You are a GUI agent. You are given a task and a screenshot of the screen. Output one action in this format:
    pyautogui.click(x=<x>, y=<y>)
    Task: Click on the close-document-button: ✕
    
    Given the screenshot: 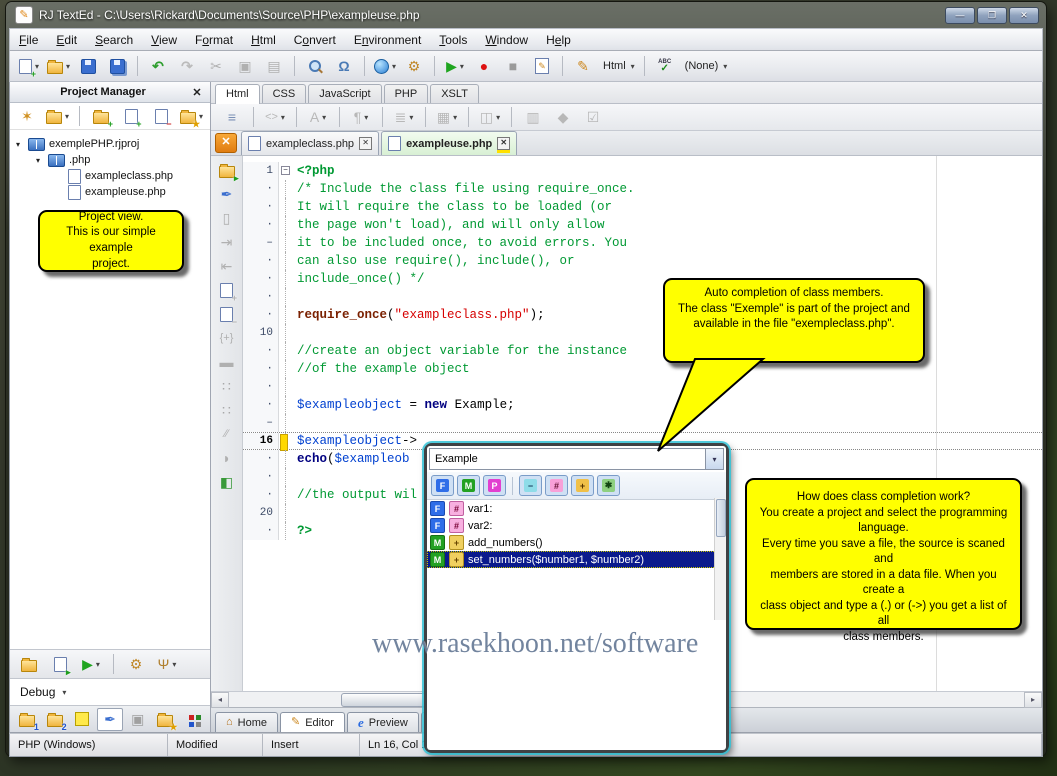 What is the action you would take?
    pyautogui.click(x=226, y=143)
    